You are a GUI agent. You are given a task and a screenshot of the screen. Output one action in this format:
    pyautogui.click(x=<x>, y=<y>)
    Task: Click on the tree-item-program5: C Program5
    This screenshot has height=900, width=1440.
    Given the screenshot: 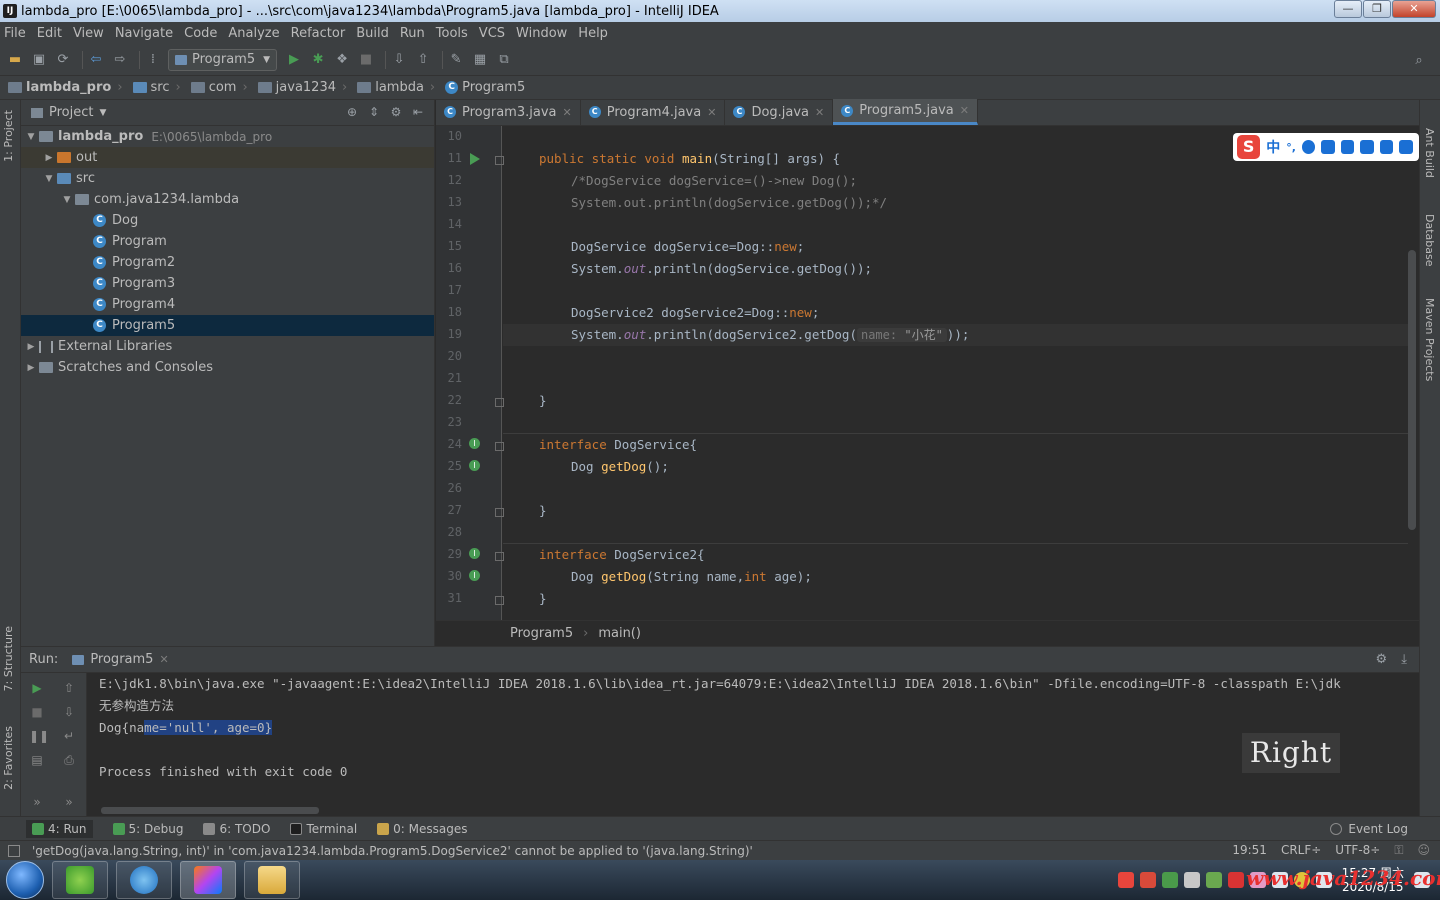 What is the action you would take?
    pyautogui.click(x=227, y=325)
    